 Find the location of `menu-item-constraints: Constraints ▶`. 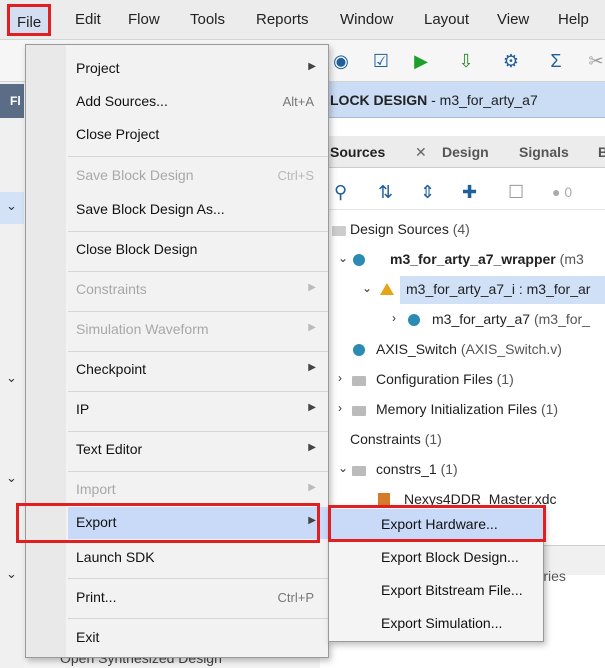

menu-item-constraints: Constraints ▶ is located at coordinates (198, 290).